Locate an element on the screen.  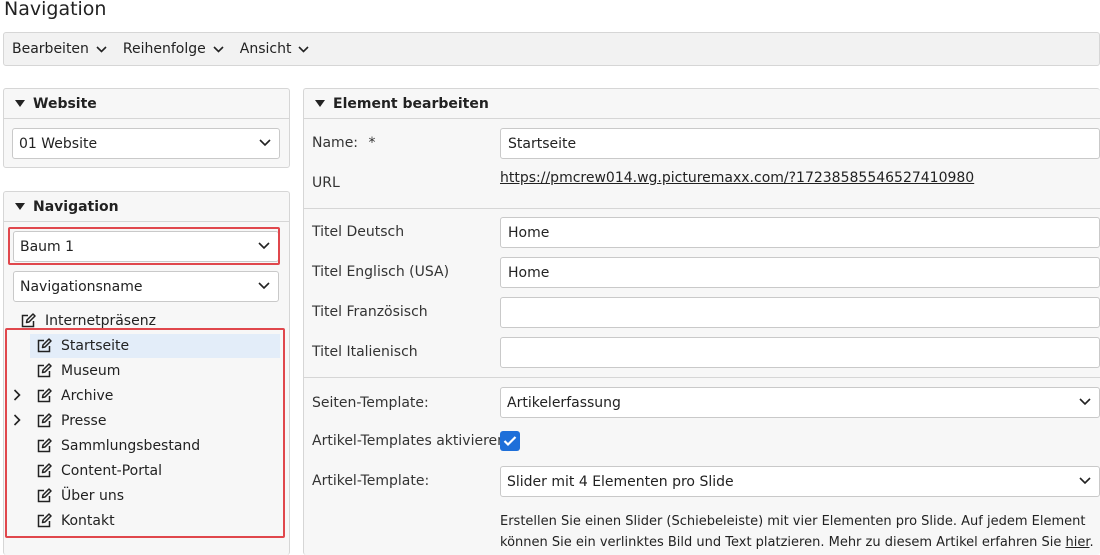
menu-ansicht: Ansicht is located at coordinates (275, 49).